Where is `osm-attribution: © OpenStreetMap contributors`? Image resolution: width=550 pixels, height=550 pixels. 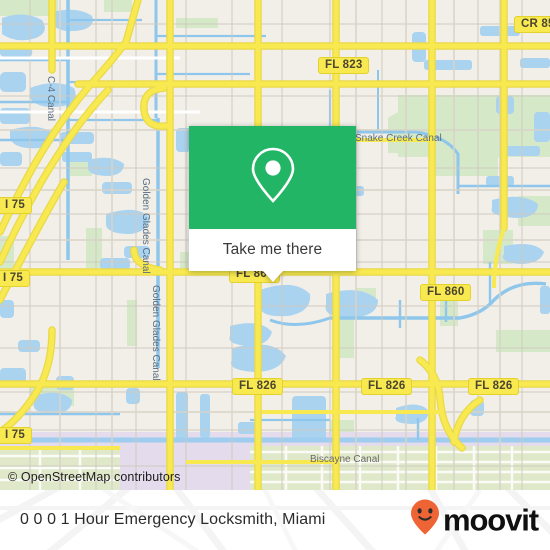
osm-attribution: © OpenStreetMap contributors is located at coordinates (94, 477).